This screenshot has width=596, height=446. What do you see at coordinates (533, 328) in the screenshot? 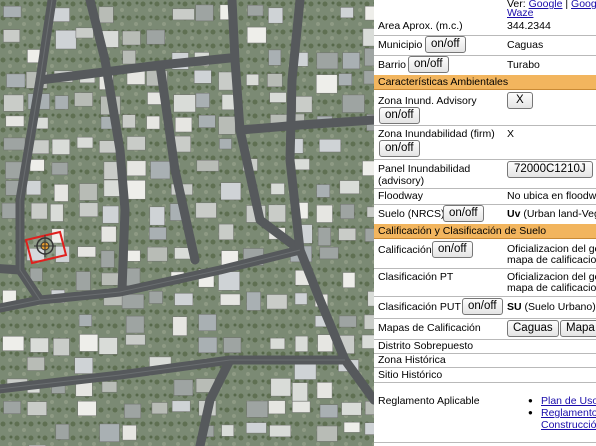
I see `caguas-map-button: Caguas` at bounding box center [533, 328].